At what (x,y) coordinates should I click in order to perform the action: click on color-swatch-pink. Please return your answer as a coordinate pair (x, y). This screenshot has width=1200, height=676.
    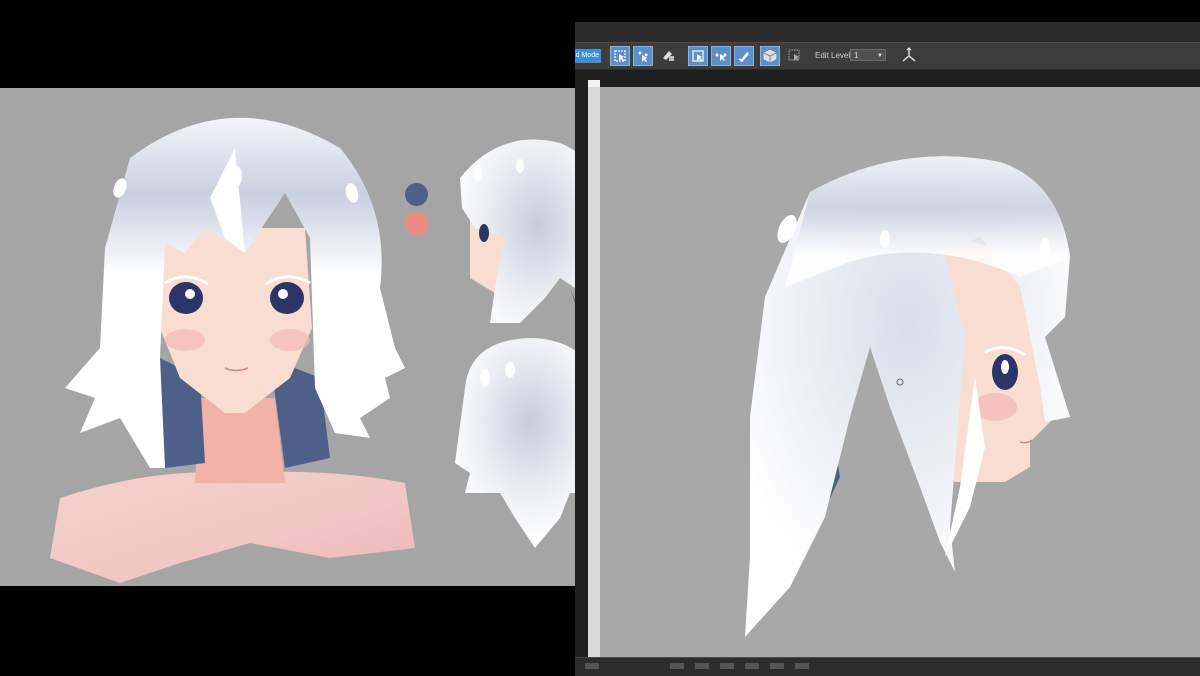
    Looking at the image, I should click on (416, 223).